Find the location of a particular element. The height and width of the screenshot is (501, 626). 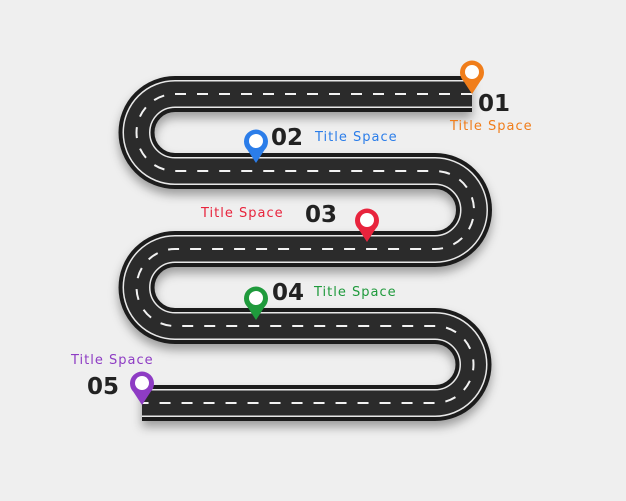

step-number: 05 is located at coordinates (103, 387).